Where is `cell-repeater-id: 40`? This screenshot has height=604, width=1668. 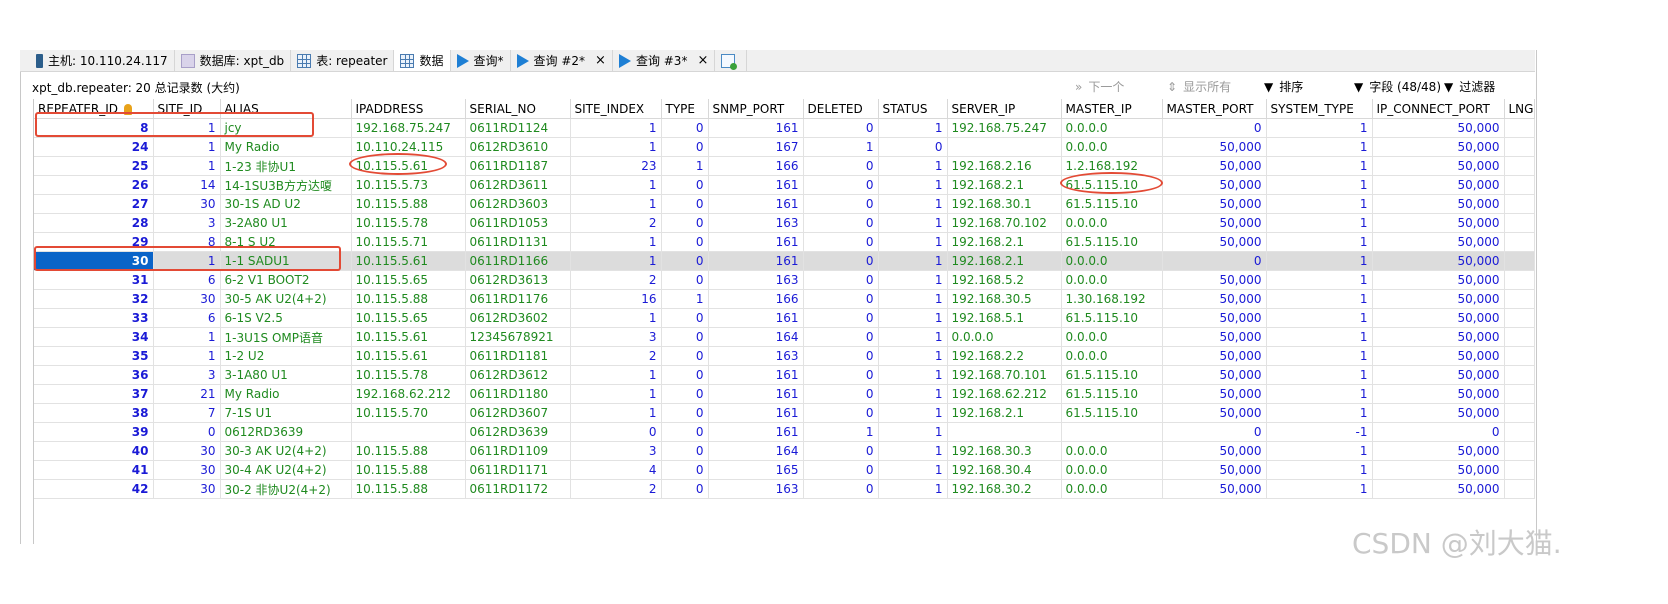
cell-repeater-id: 40 is located at coordinates (94, 451).